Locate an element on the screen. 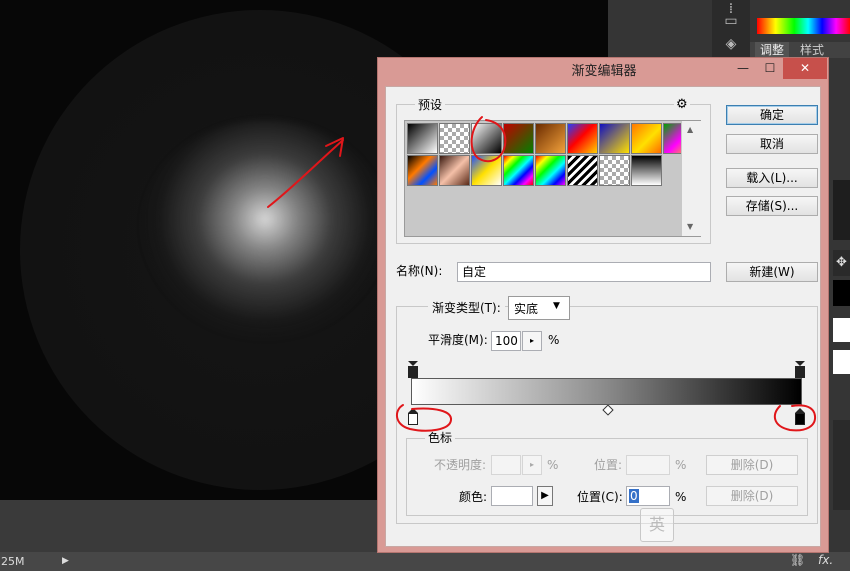  status-menu-arrow-icon: ▶ is located at coordinates (65, 561).